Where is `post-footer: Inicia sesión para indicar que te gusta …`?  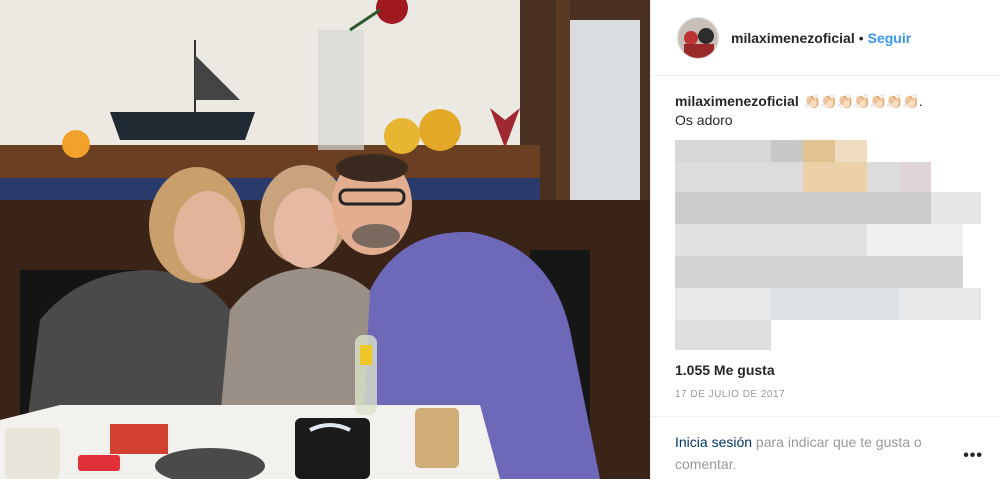
post-footer: Inicia sesión para indicar que te gusta … is located at coordinates (825, 448).